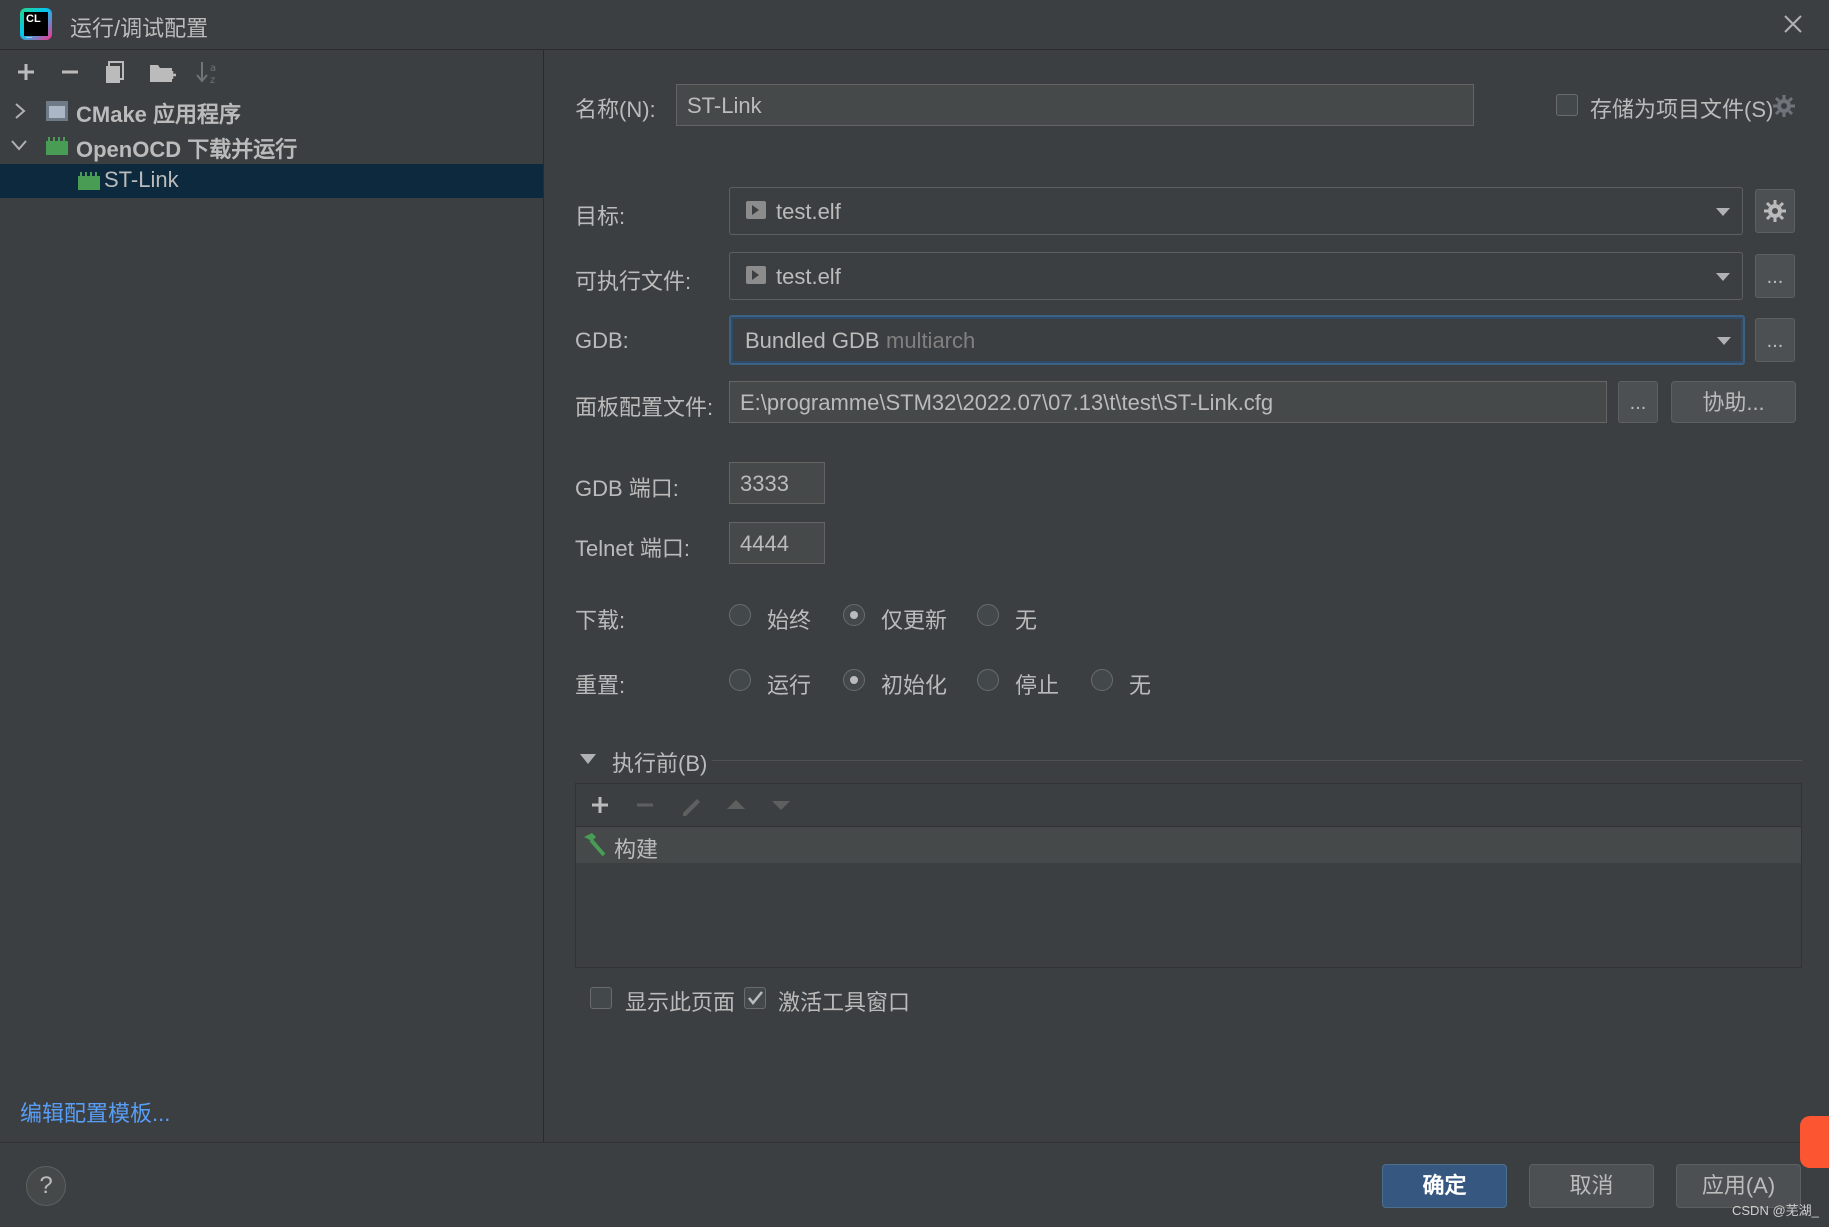  Describe the element at coordinates (914, 25) in the screenshot. I see `title-bar` at that location.